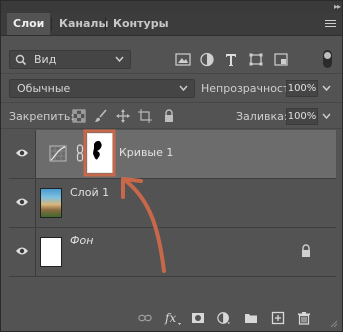  I want to click on fx-icon: fx, so click(173, 318).